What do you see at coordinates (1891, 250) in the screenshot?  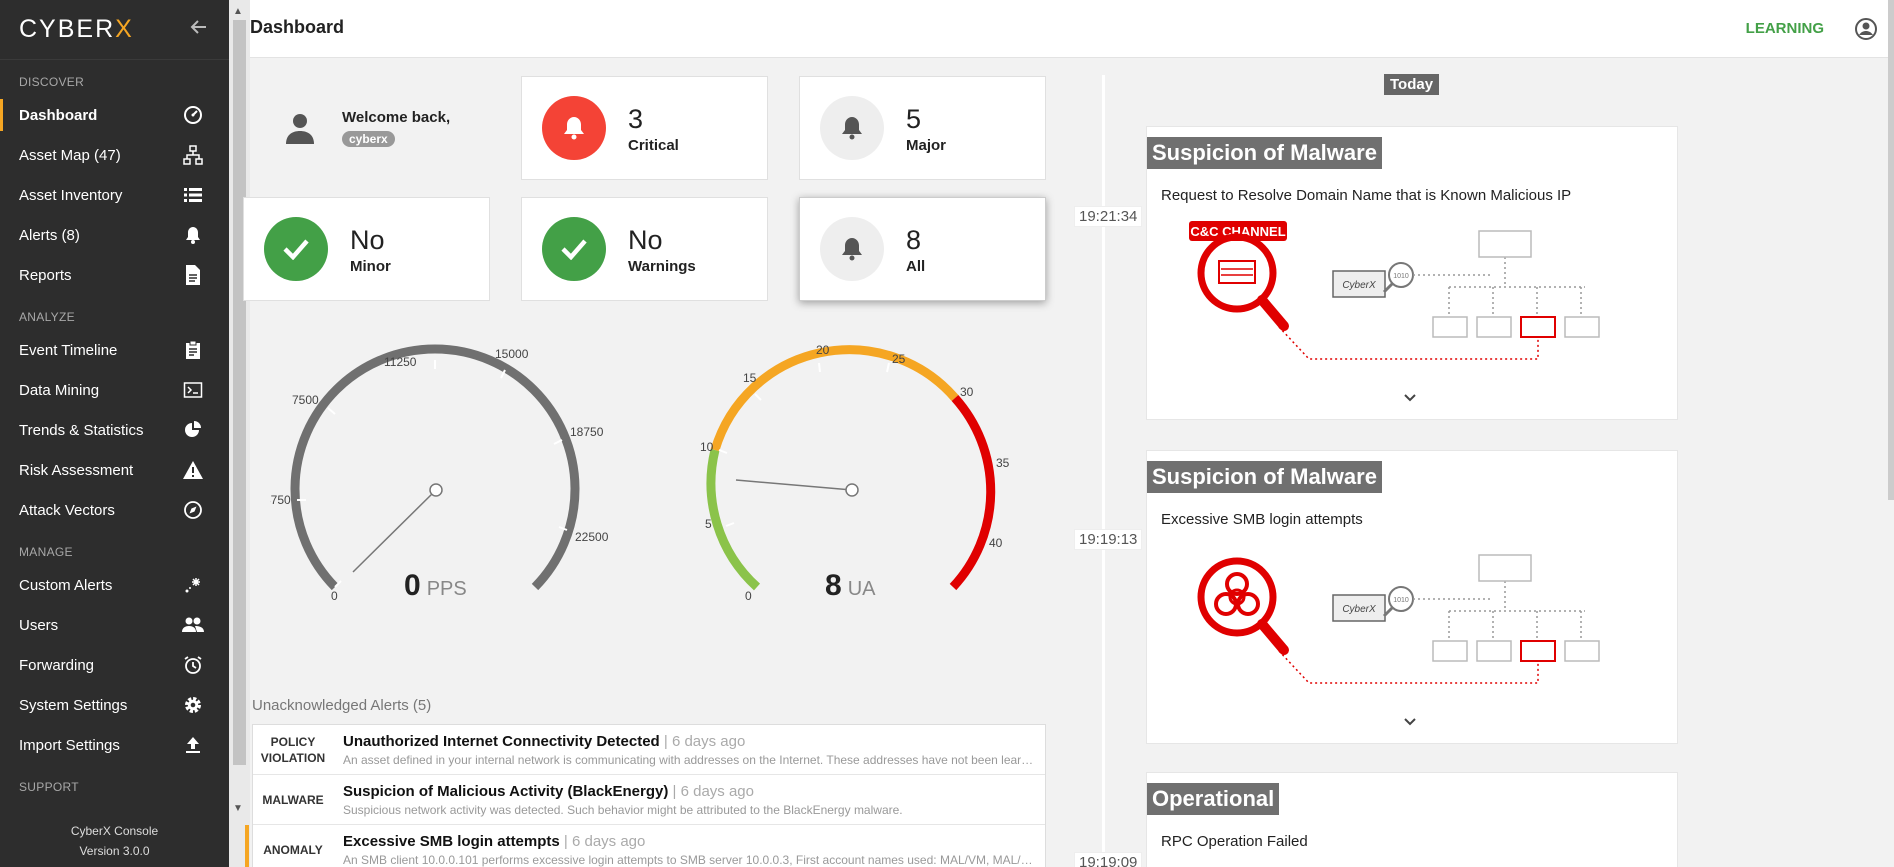 I see `main-scrollbar-thumb` at bounding box center [1891, 250].